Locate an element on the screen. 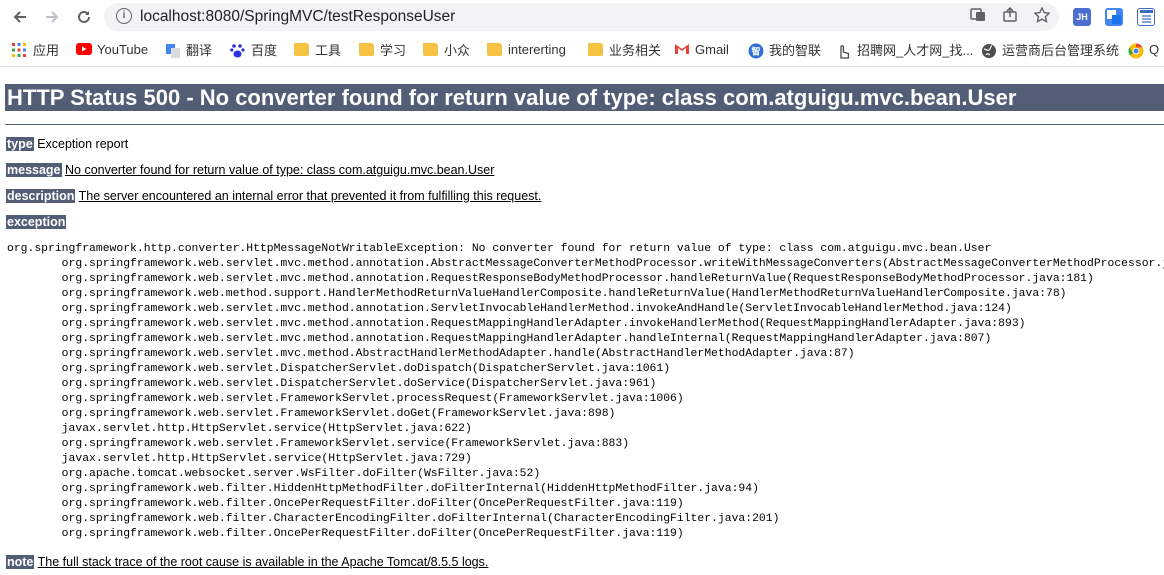 The image size is (1164, 575). bookmark-label: 小众 is located at coordinates (457, 50).